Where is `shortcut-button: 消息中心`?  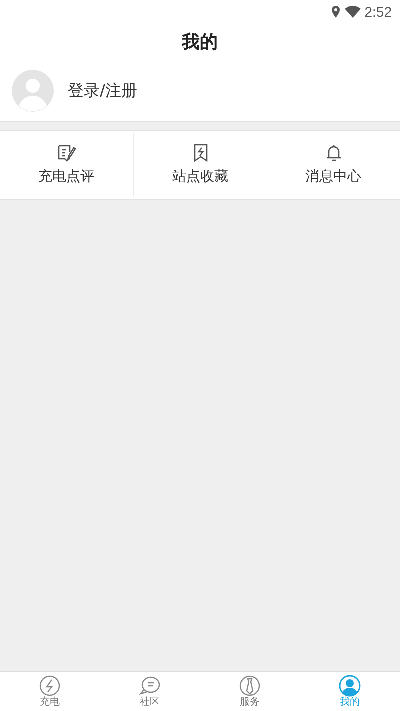
shortcut-button: 消息中心 is located at coordinates (333, 165).